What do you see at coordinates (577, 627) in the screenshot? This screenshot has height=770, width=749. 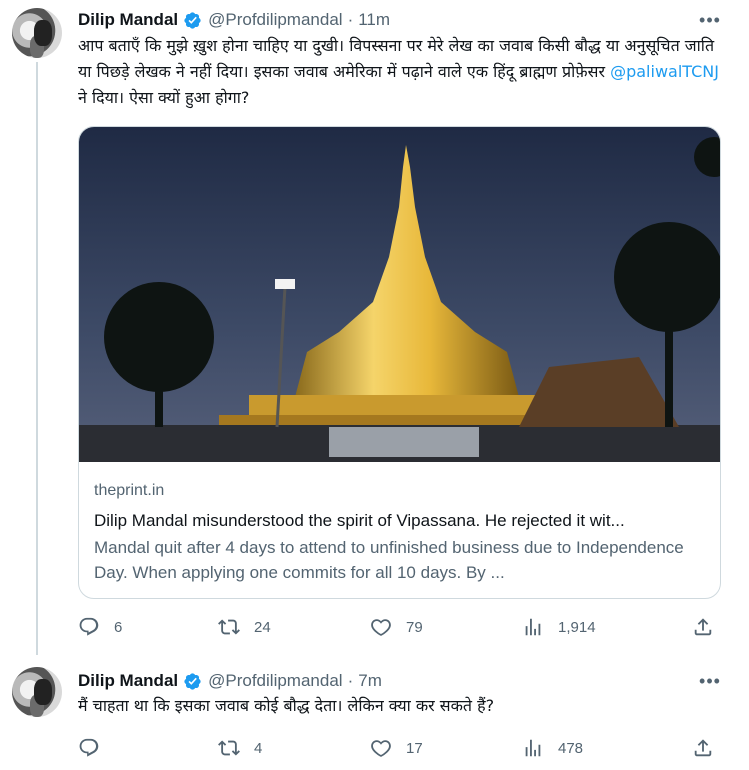 I see `views-count: 1,914` at bounding box center [577, 627].